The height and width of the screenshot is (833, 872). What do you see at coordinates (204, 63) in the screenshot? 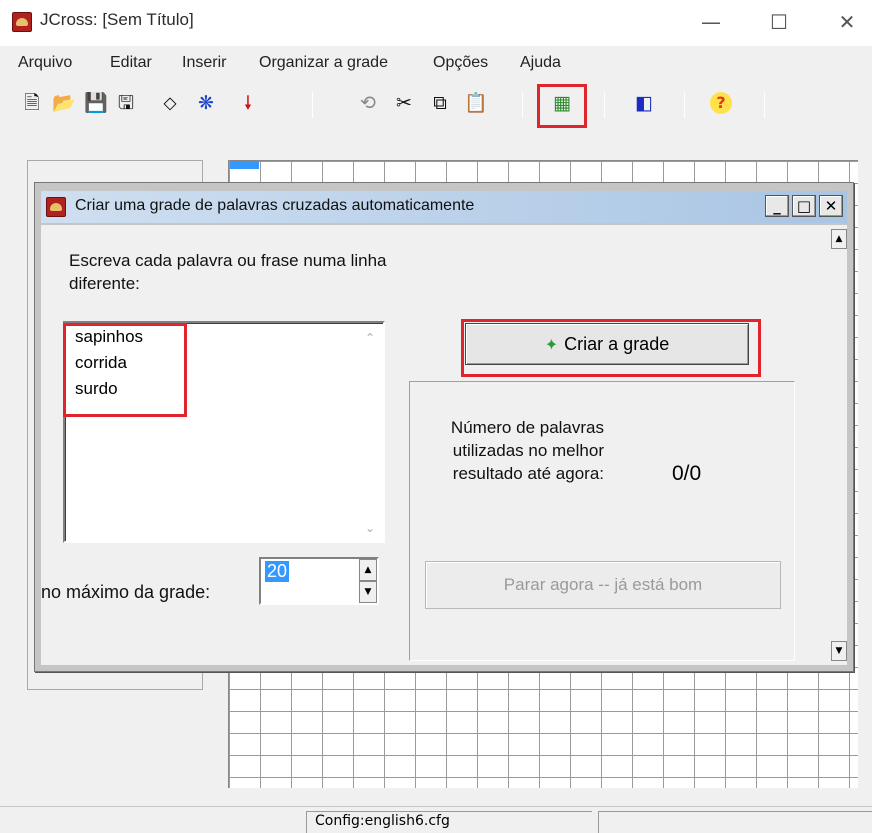
I see `menu-inserir: Inserir` at bounding box center [204, 63].